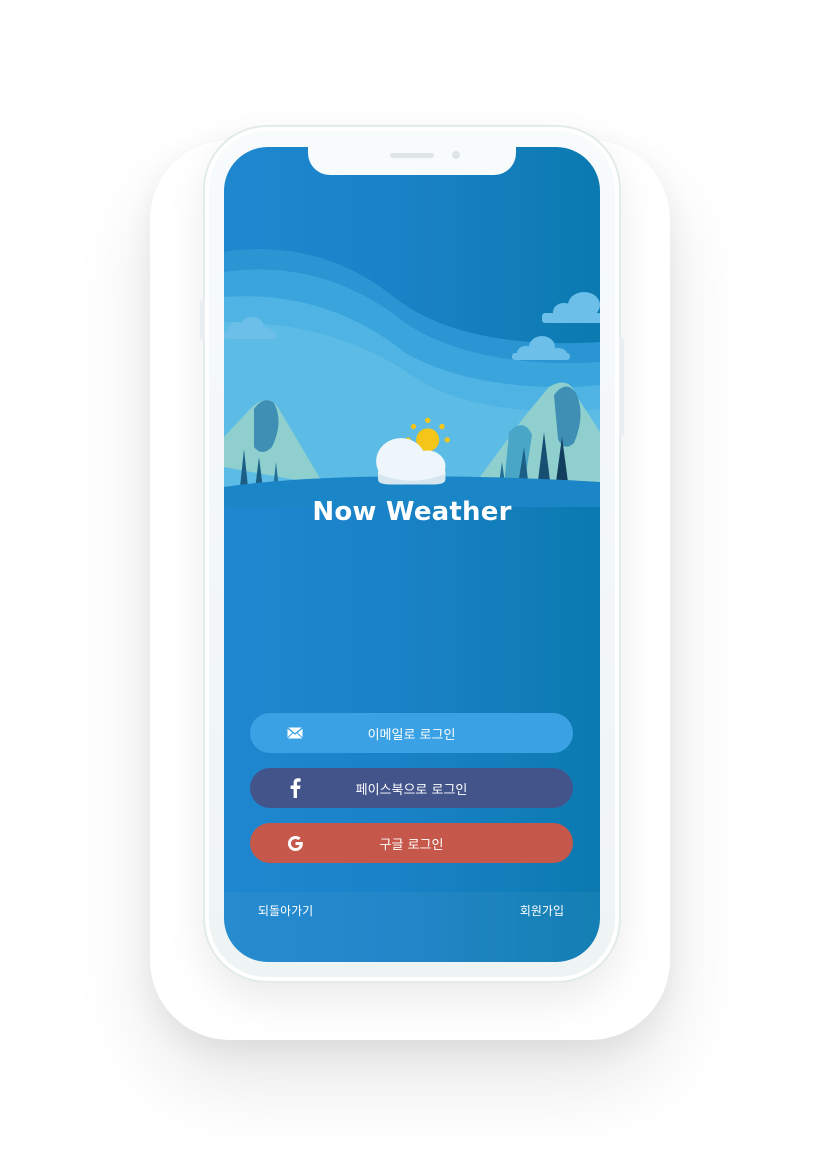 This screenshot has width=826, height=1156. What do you see at coordinates (295, 788) in the screenshot?
I see `facebook-icon` at bounding box center [295, 788].